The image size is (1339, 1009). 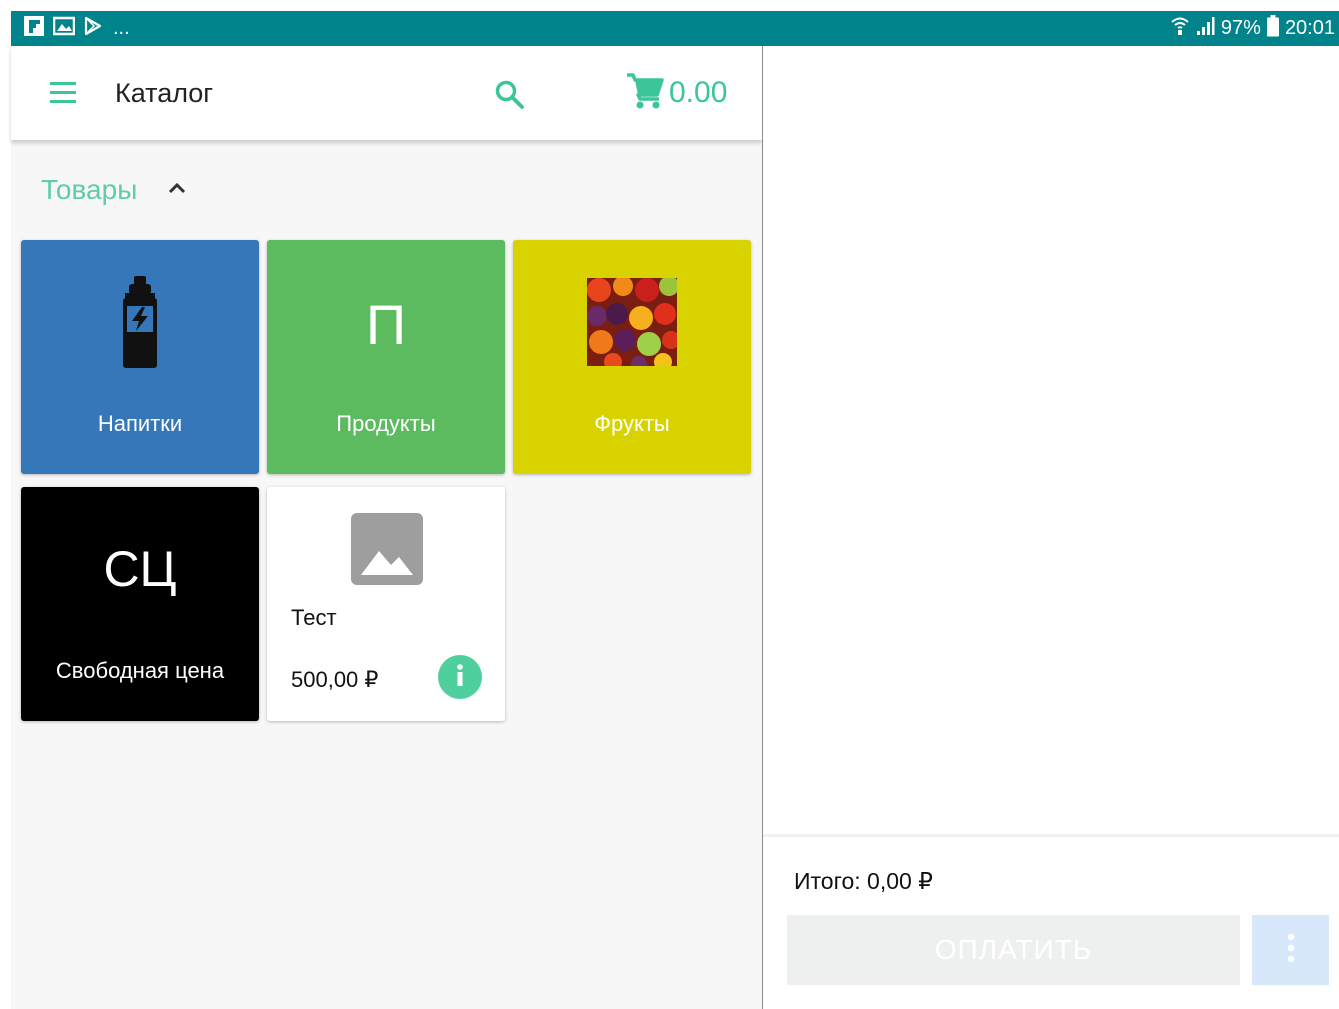 I want to click on app-bar: Каталог 0.00, so click(x=386, y=93).